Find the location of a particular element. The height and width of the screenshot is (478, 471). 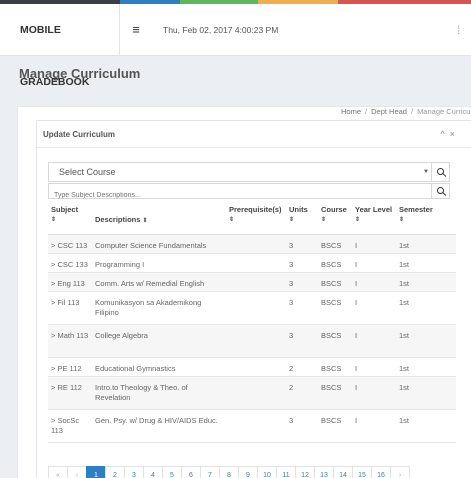

panel-tools: ^ × is located at coordinates (446, 134).